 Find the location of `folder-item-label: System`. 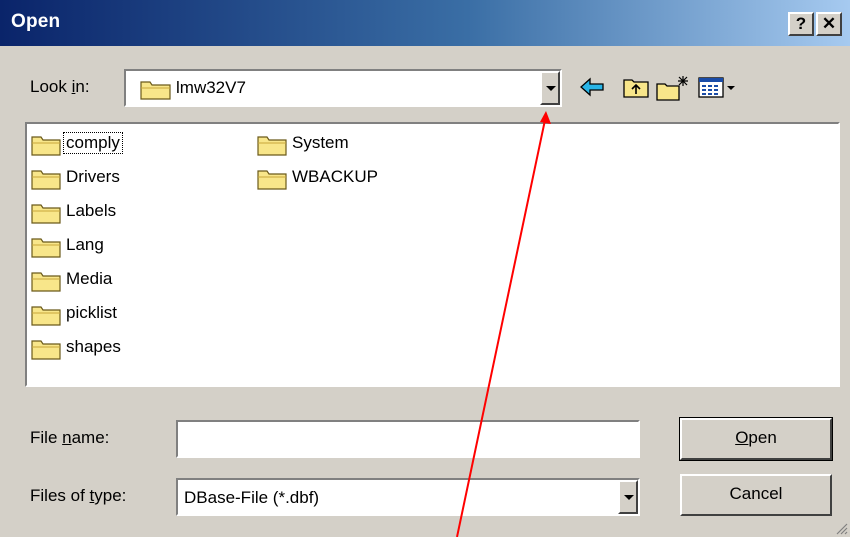

folder-item-label: System is located at coordinates (320, 142).